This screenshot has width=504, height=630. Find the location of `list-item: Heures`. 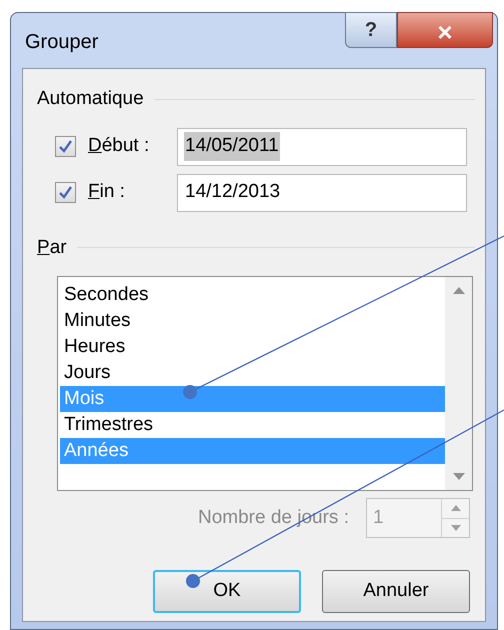

list-item: Heures is located at coordinates (252, 347).